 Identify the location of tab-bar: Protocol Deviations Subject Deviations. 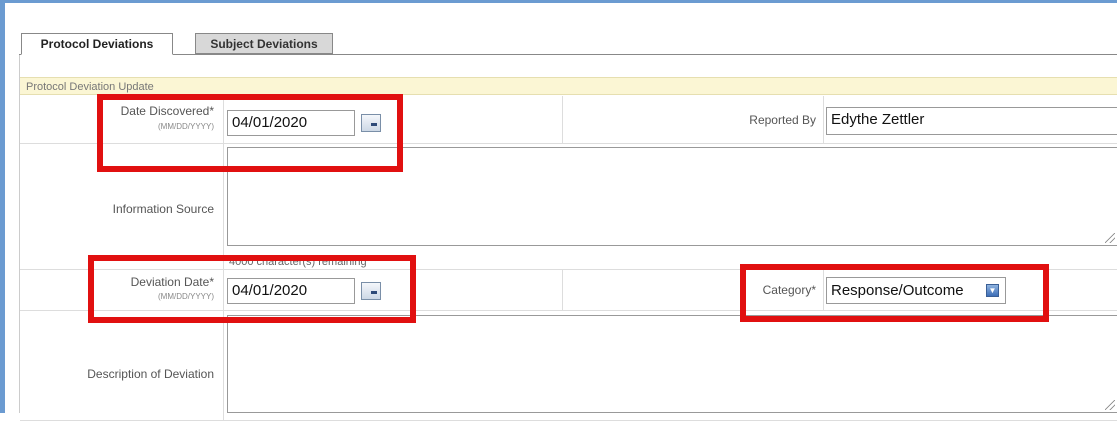
(568, 42).